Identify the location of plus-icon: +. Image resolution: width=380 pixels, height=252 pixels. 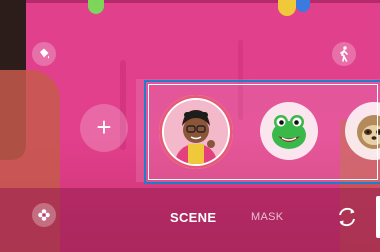
(104, 126).